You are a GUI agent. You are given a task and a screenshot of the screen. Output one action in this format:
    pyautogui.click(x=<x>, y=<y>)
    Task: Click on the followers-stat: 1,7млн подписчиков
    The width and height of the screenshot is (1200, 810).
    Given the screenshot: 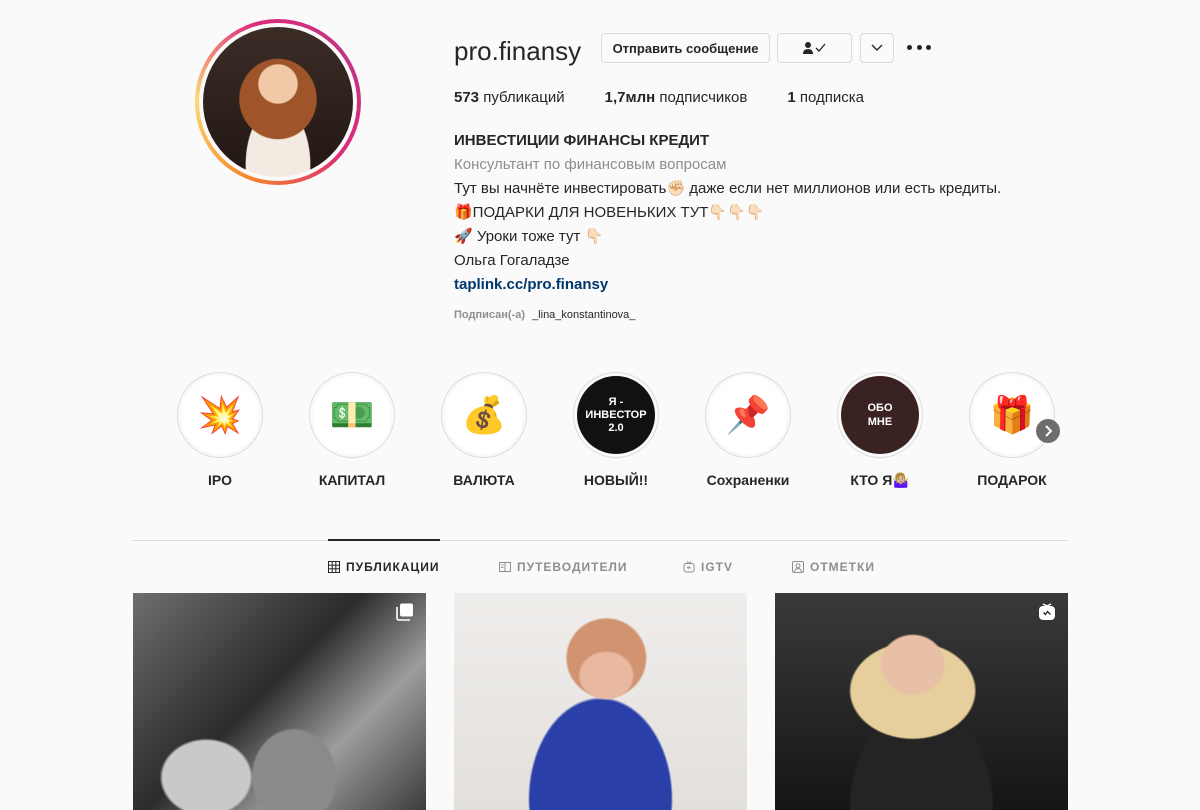 What is the action you would take?
    pyautogui.click(x=676, y=97)
    